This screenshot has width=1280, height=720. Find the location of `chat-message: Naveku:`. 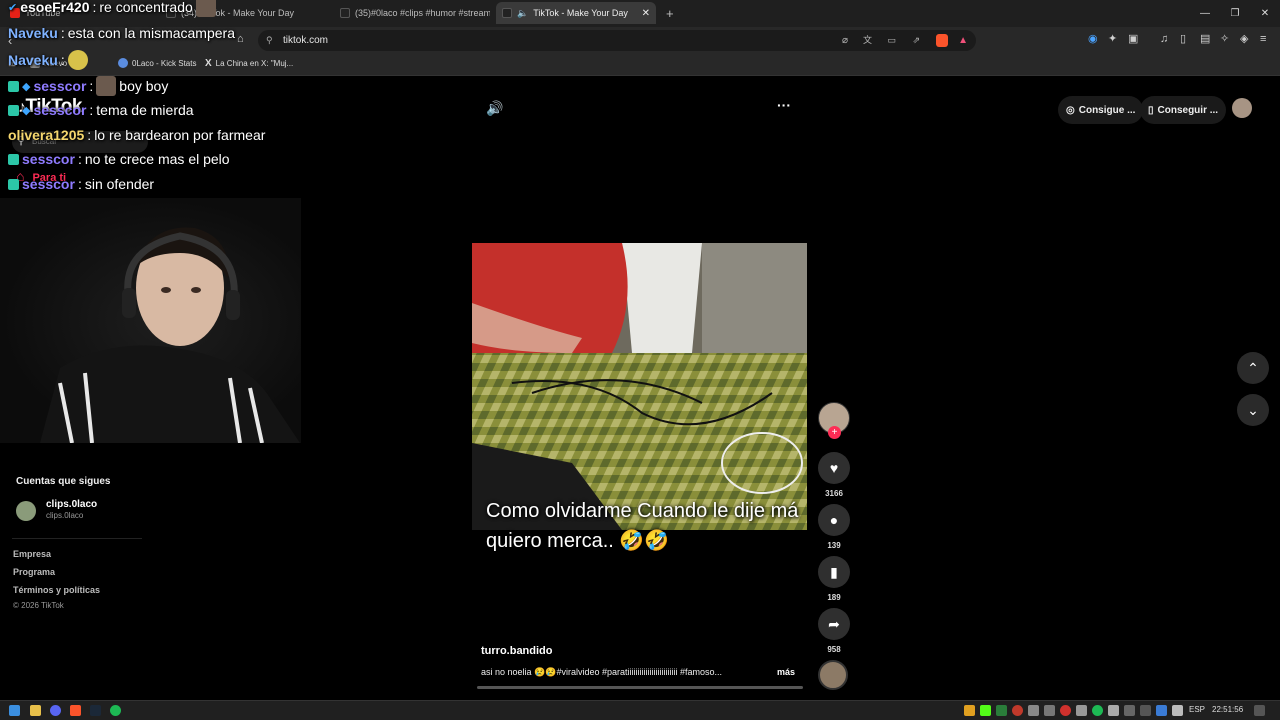

chat-message: Naveku: is located at coordinates (48, 60).